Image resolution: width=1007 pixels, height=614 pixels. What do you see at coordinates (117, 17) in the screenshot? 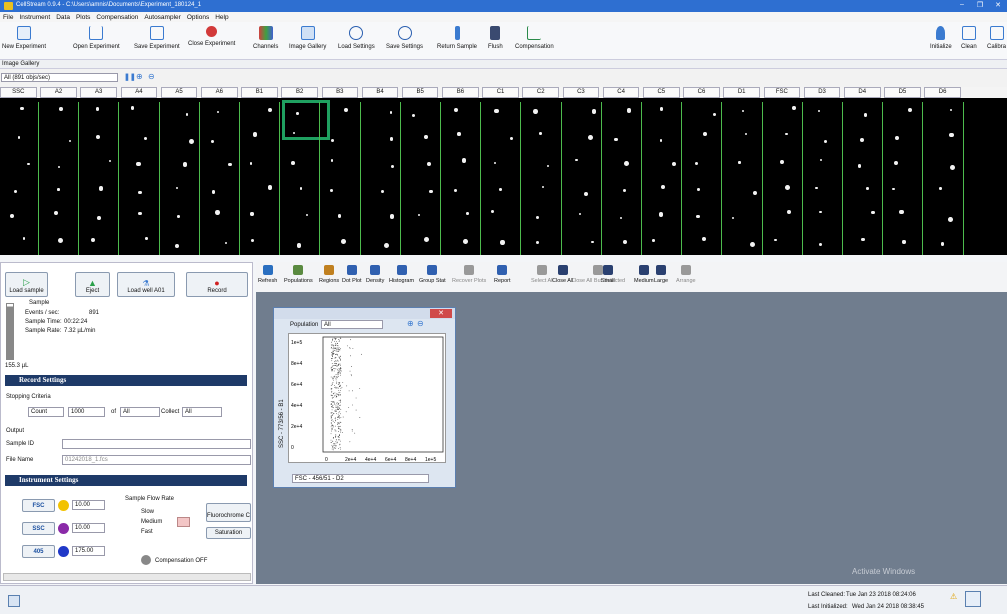
I see `menu-compensation: Compensation` at bounding box center [117, 17].